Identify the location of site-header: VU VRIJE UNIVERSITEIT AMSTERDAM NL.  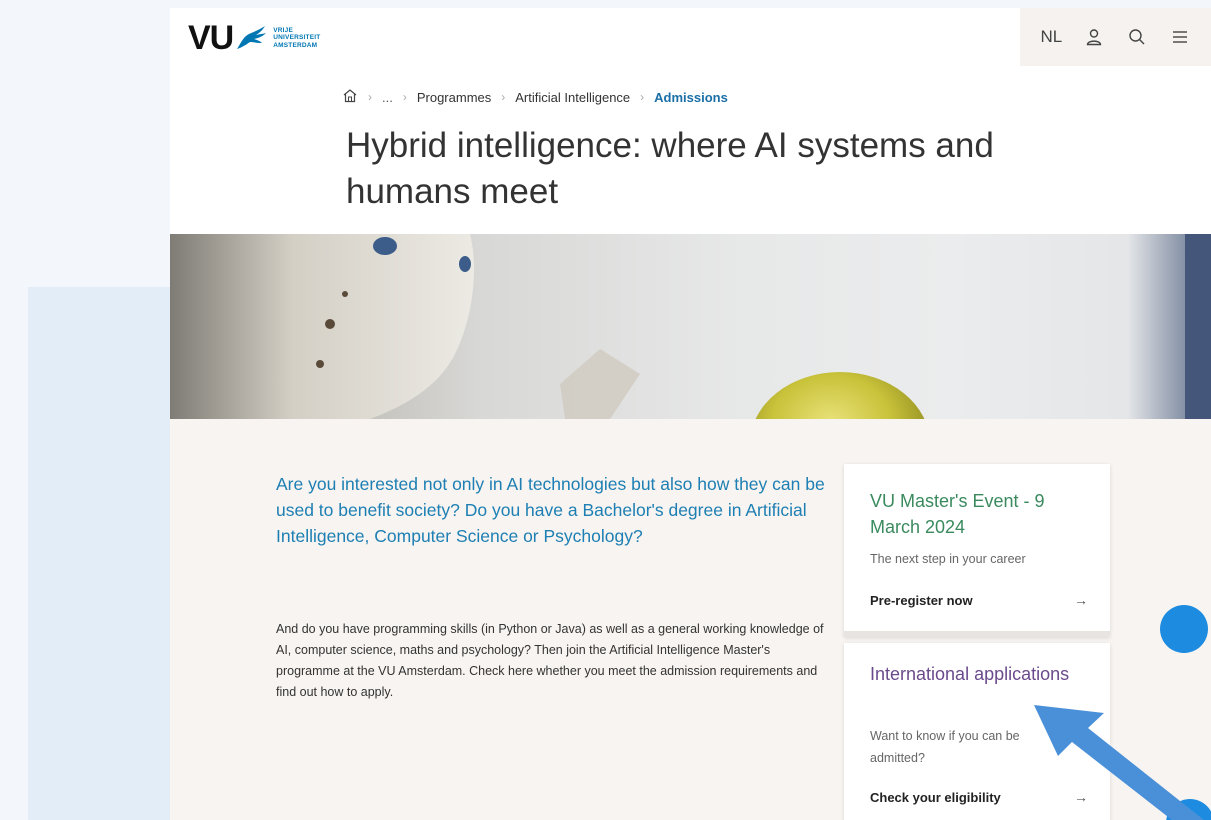
(690, 37).